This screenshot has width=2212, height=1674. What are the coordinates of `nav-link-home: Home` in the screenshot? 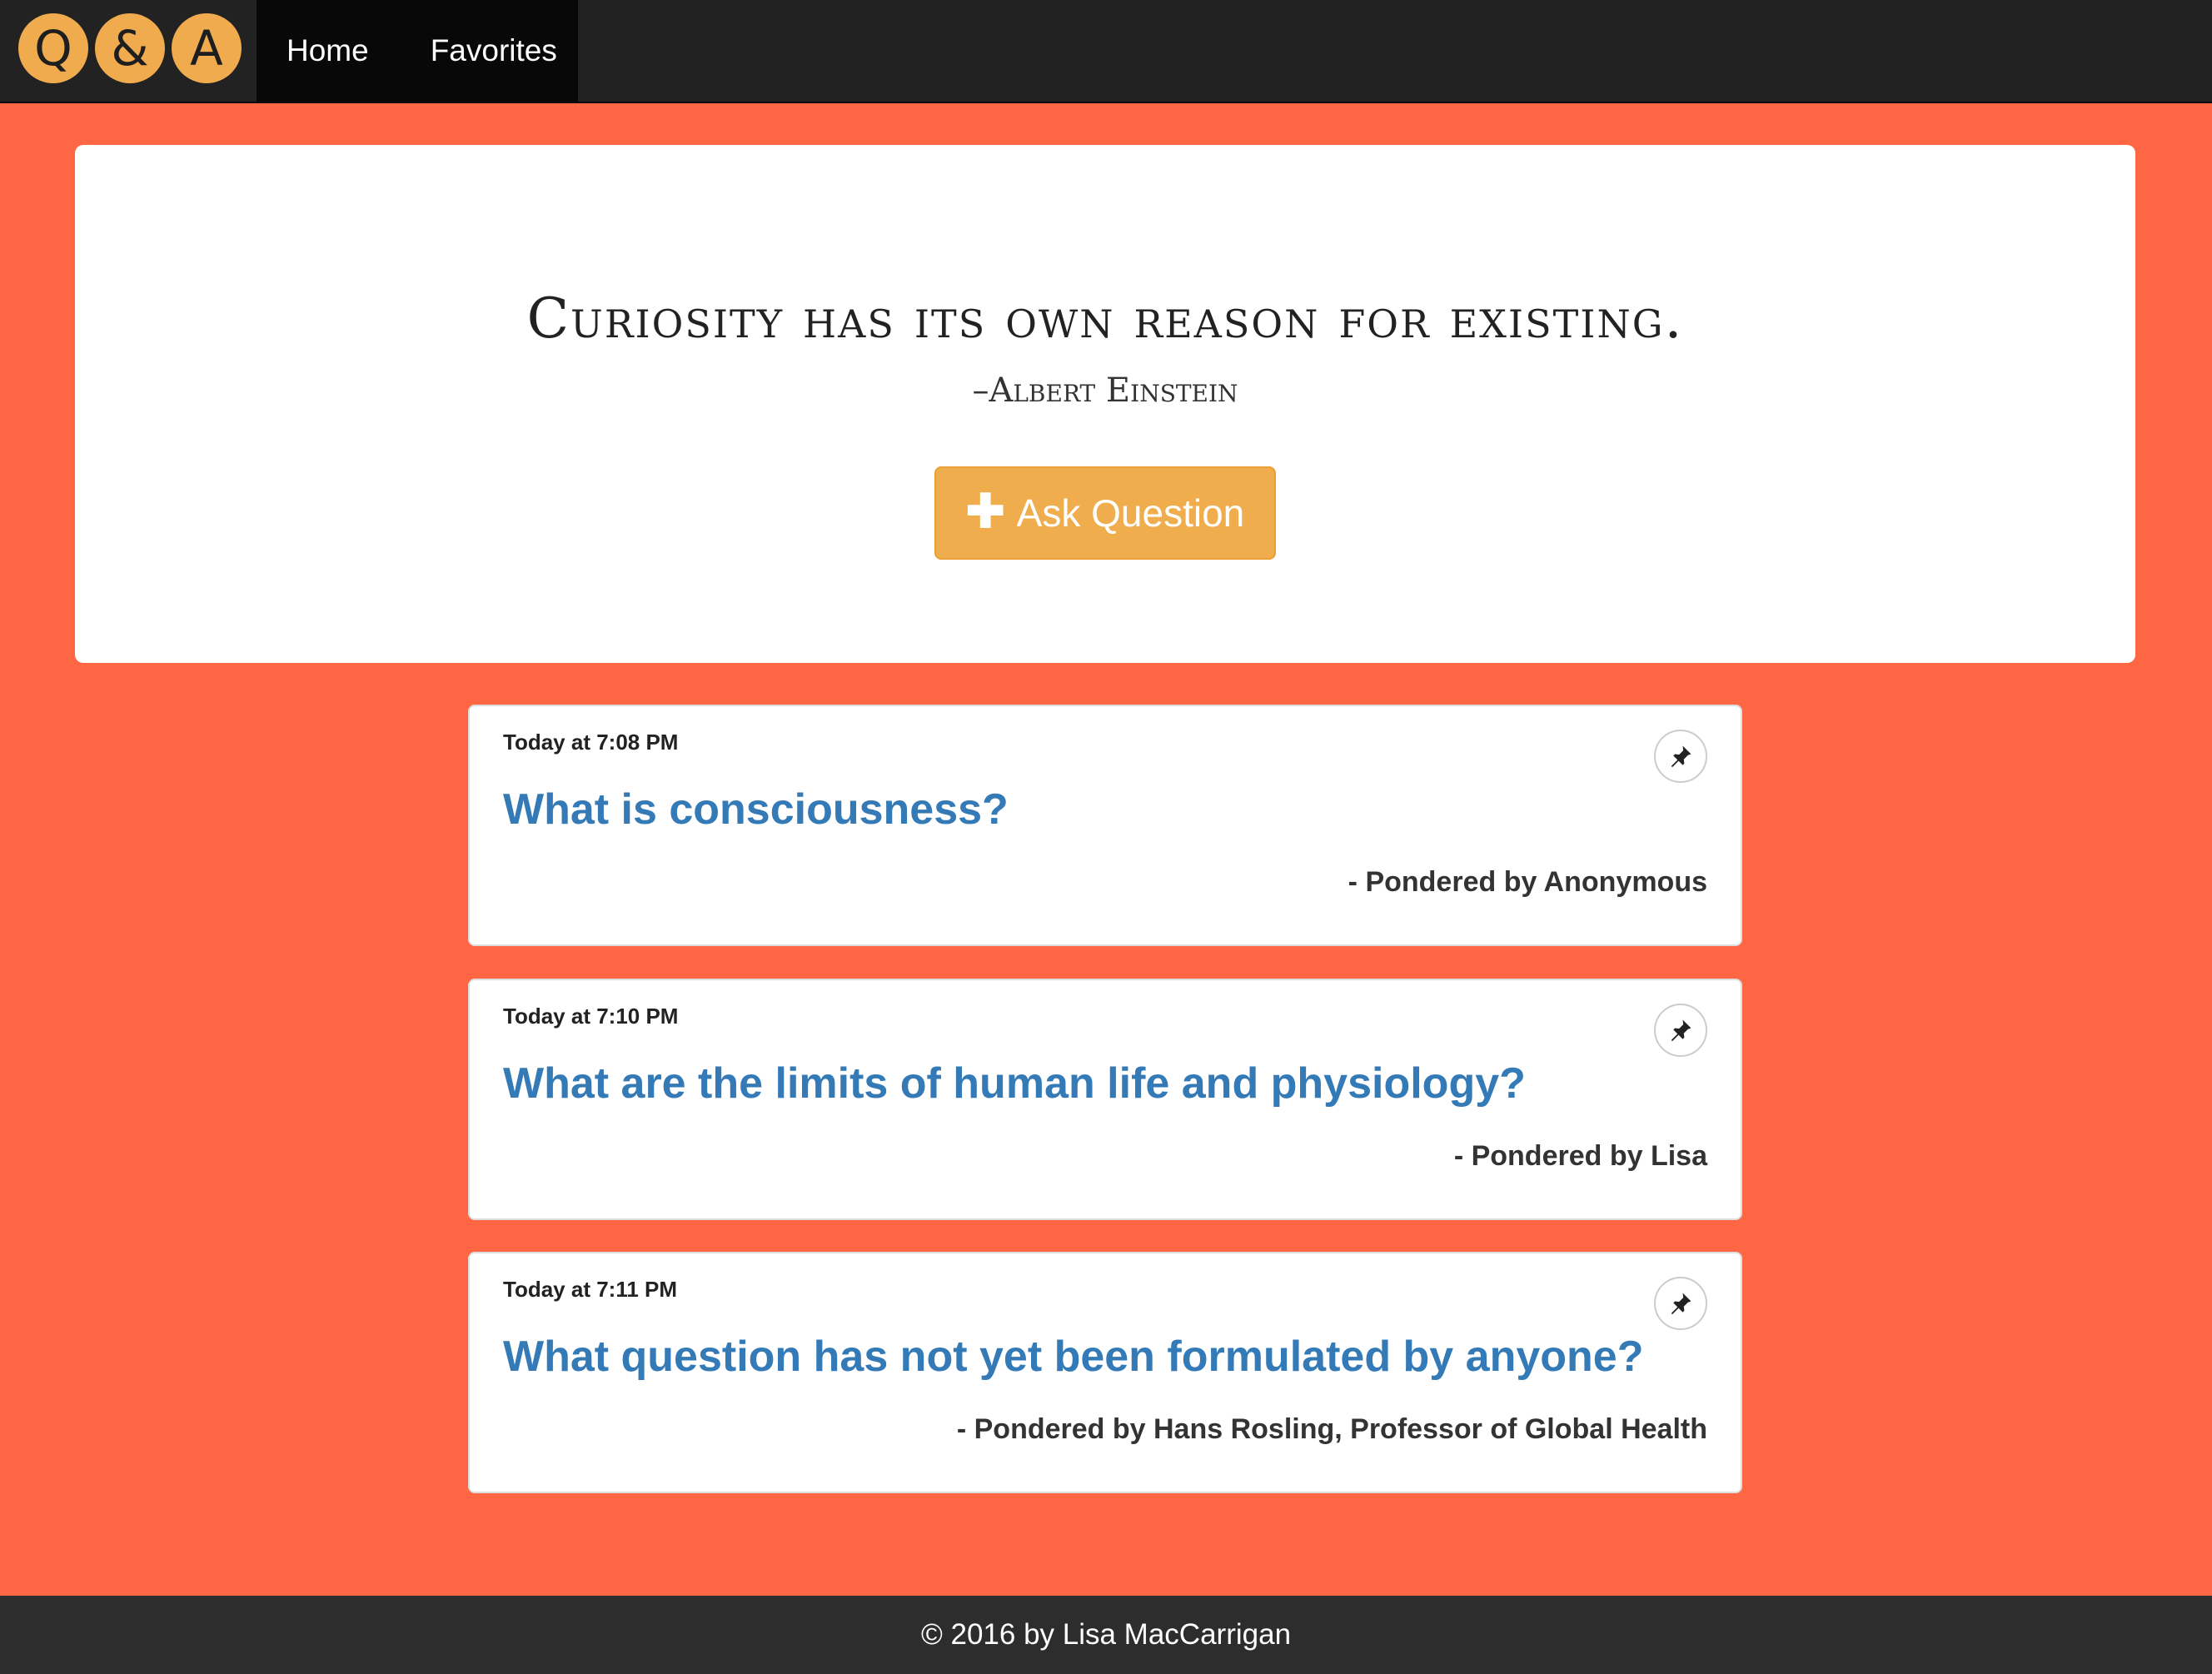 It's located at (328, 51).